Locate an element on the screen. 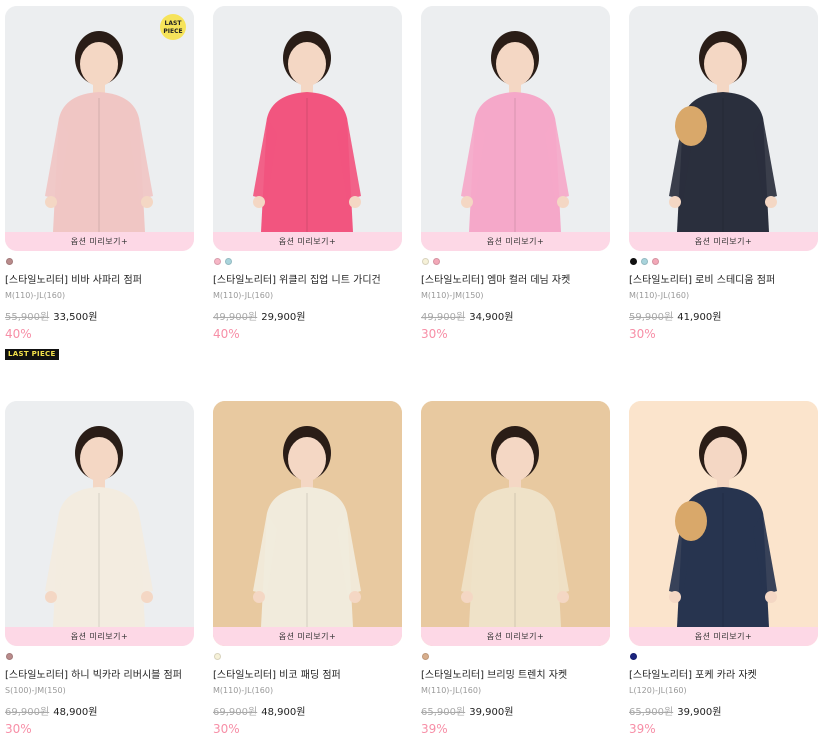 This screenshot has height=748, width=823. product-name: [스타일노리터] 포케 카라 자켓 is located at coordinates (723, 676).